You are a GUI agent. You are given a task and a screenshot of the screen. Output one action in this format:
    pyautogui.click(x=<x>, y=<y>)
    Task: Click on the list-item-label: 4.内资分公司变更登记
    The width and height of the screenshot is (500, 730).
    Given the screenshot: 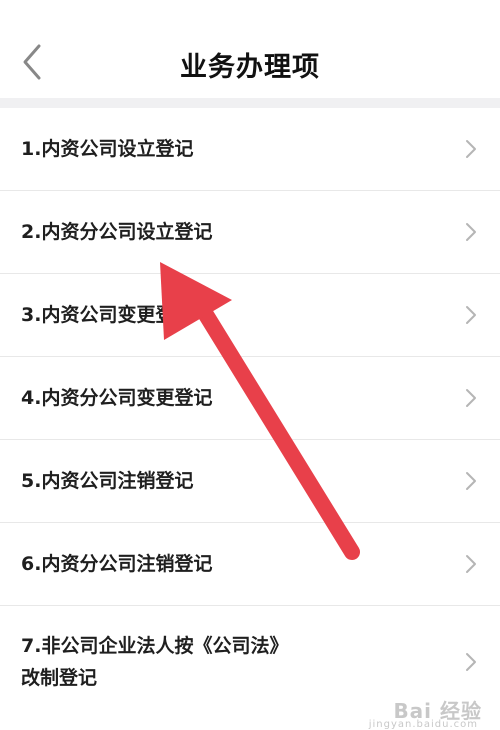 What is the action you would take?
    pyautogui.click(x=117, y=398)
    